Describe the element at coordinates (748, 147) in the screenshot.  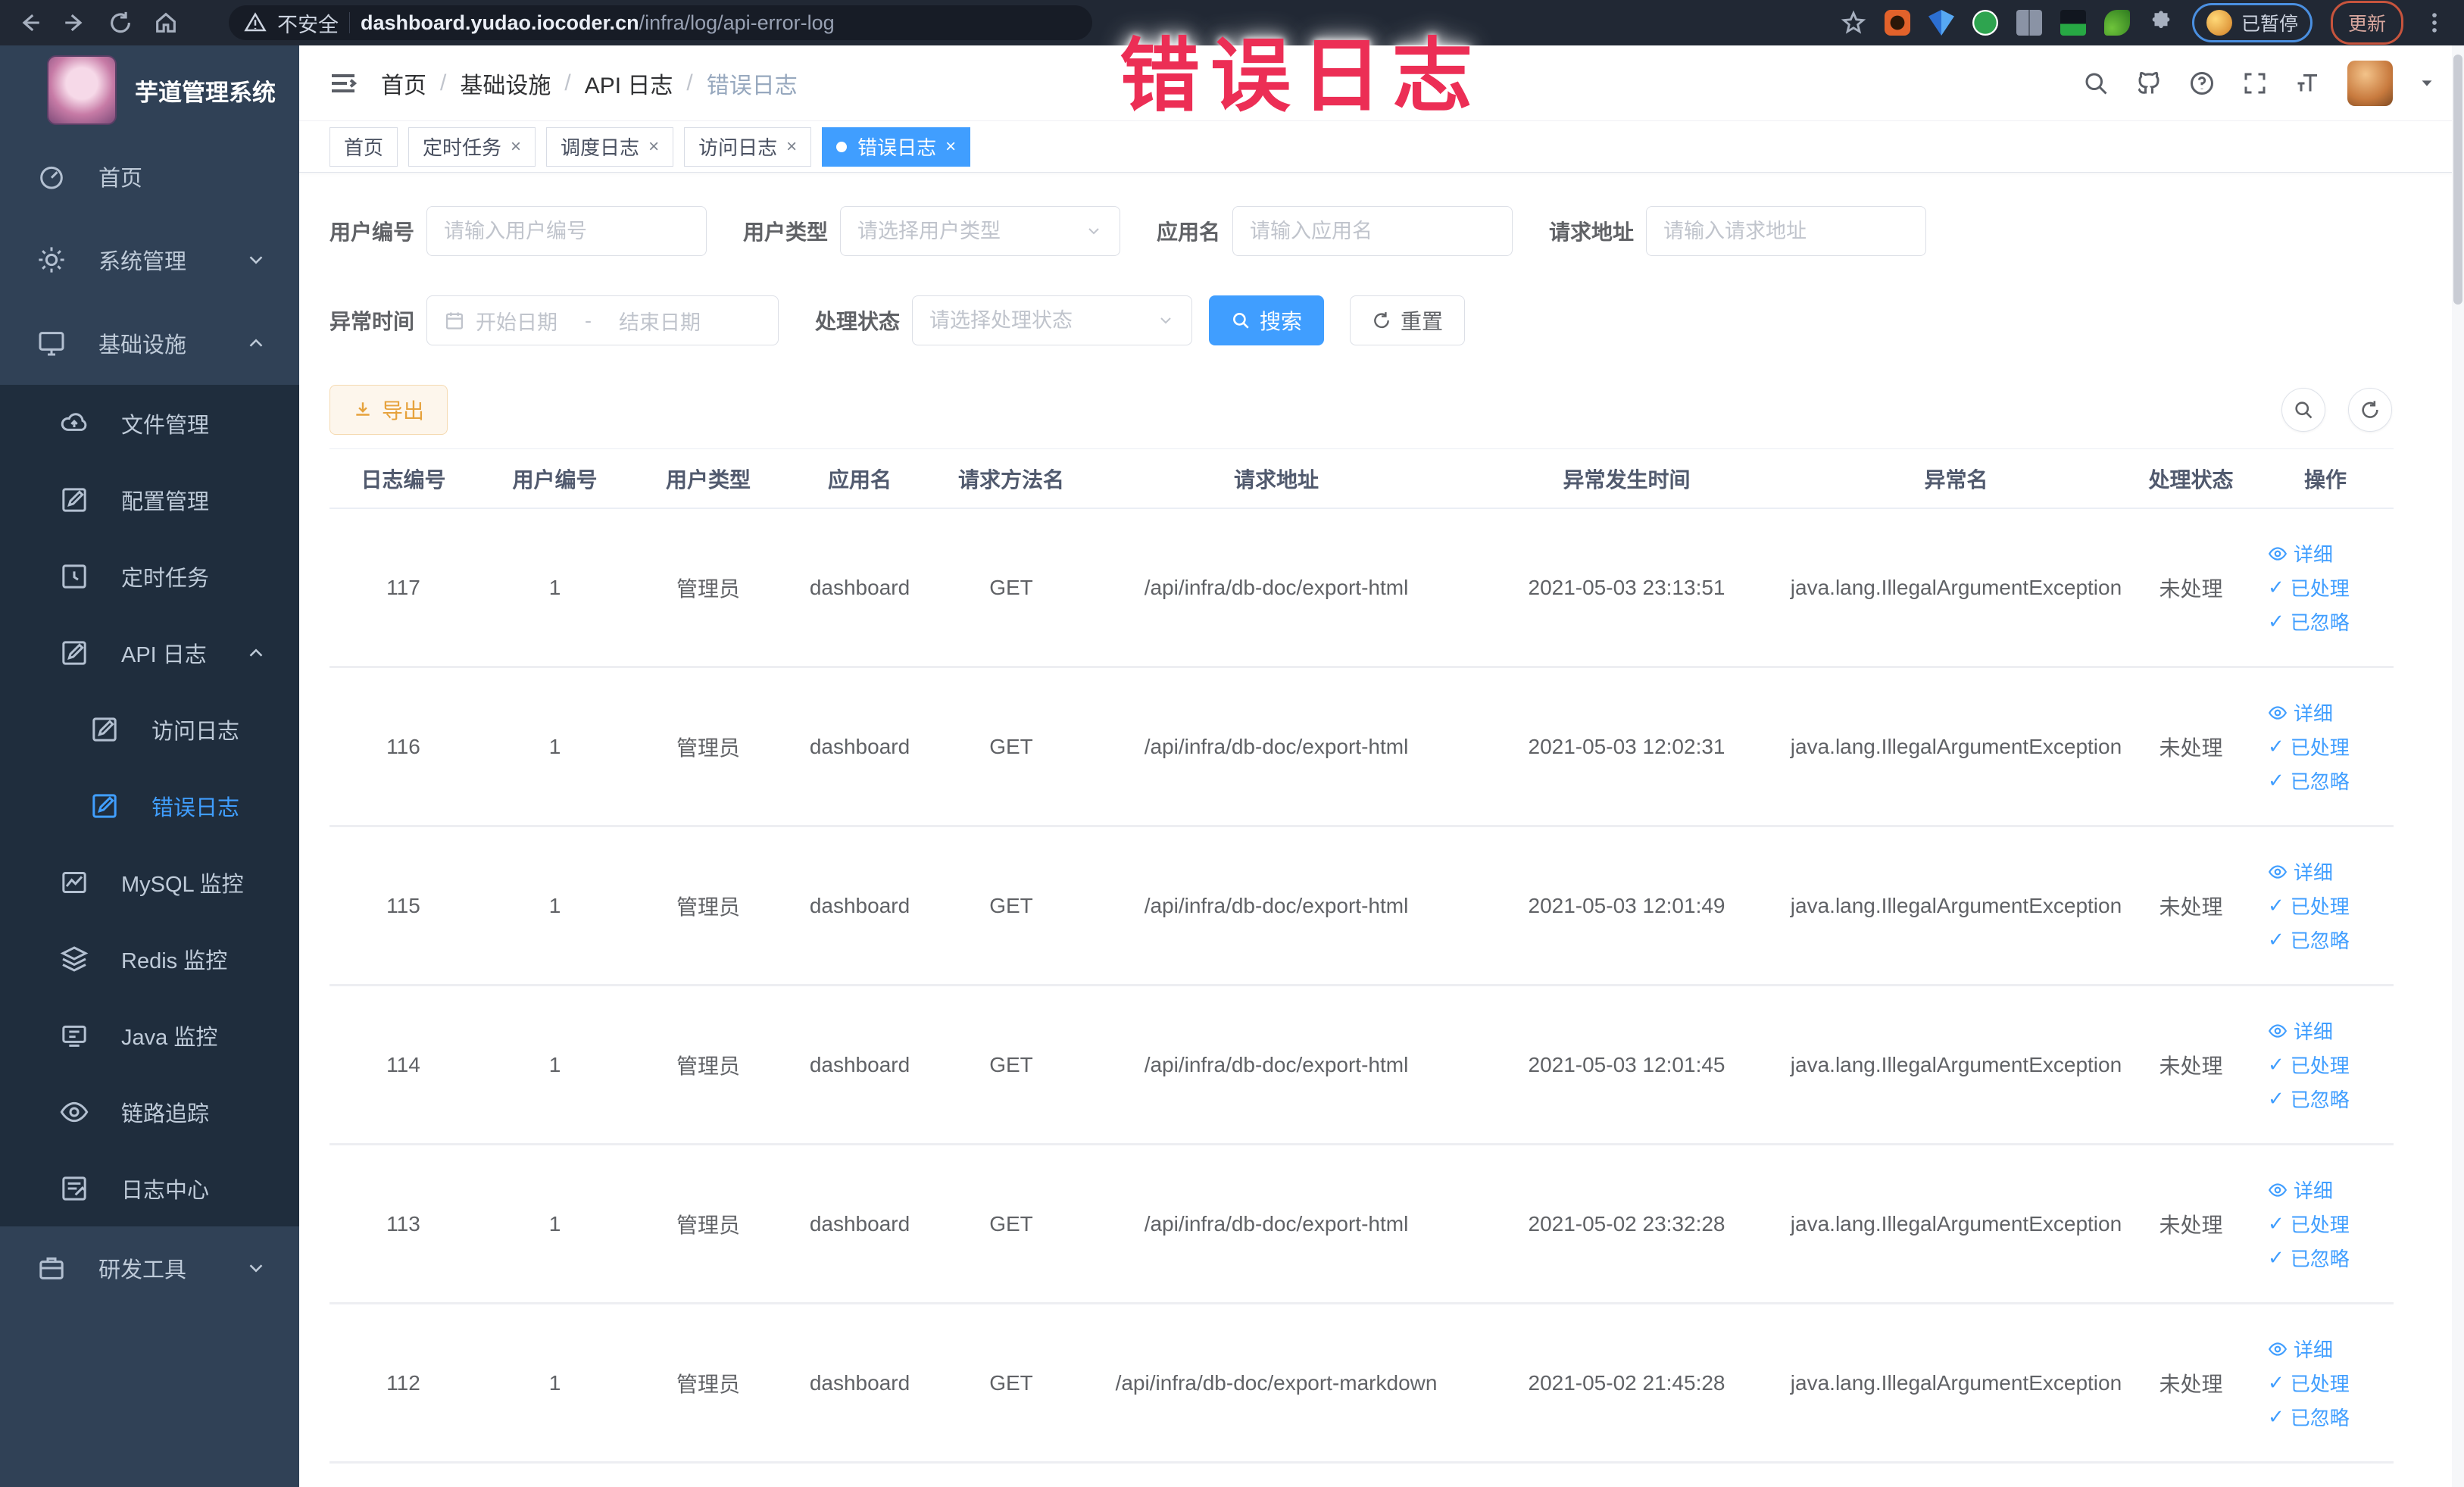
I see `tag-access-log: 访问日志 ×` at that location.